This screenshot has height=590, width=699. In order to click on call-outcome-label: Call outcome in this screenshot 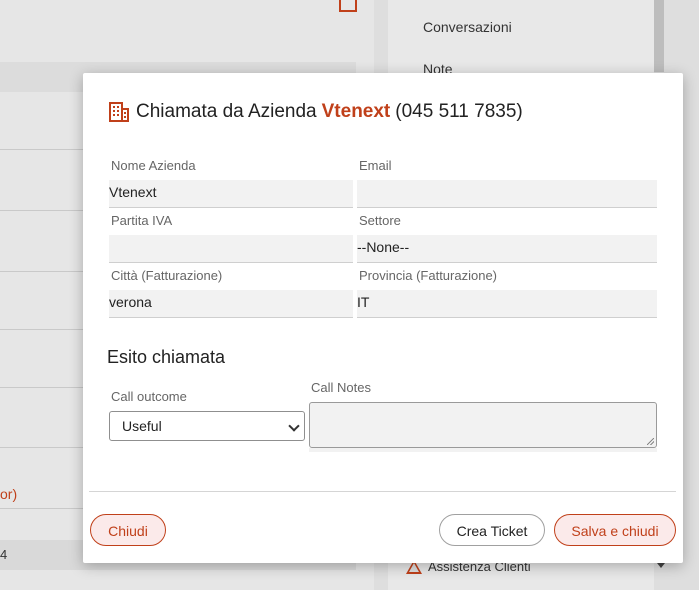, I will do `click(149, 396)`.